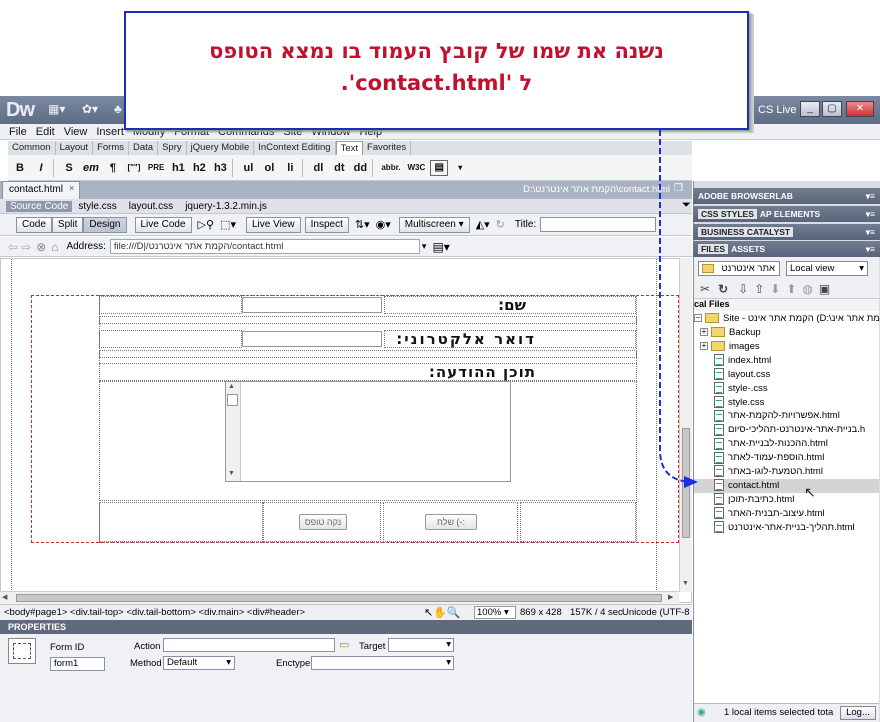  I want to click on arrow-line, so click(675, 306).